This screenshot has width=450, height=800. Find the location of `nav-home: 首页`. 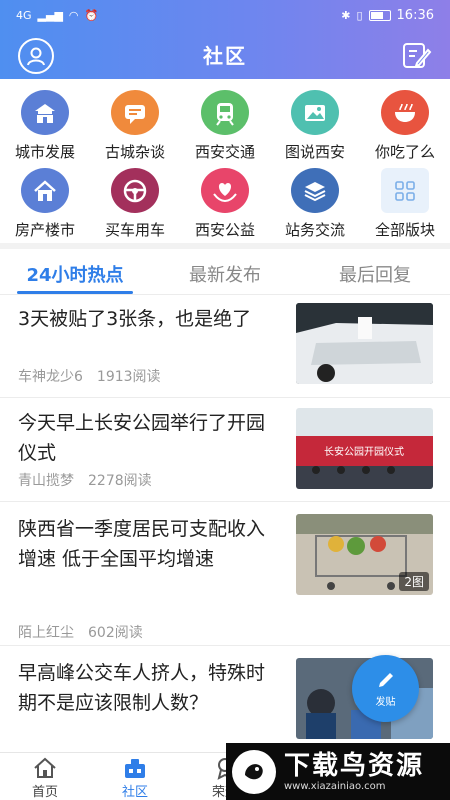

nav-home: 首页 is located at coordinates (45, 776).